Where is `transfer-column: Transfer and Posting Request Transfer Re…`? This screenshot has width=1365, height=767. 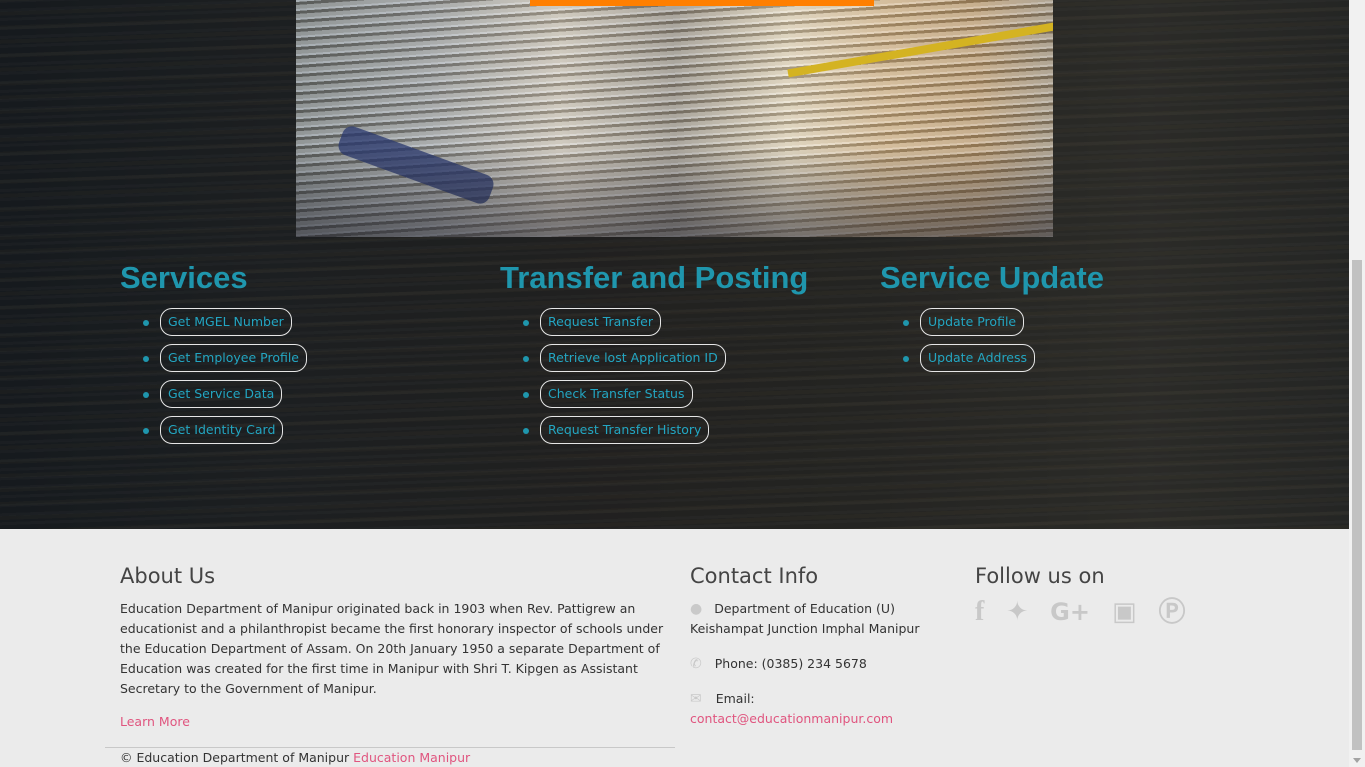
transfer-column: Transfer and Posting Request Transfer Re… is located at coordinates (654, 355).